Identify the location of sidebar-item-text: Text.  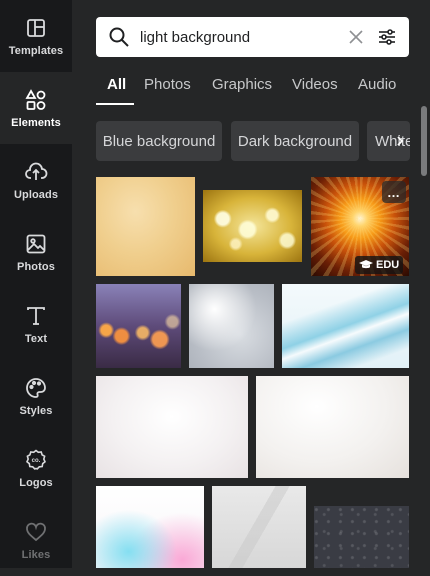
(36, 324).